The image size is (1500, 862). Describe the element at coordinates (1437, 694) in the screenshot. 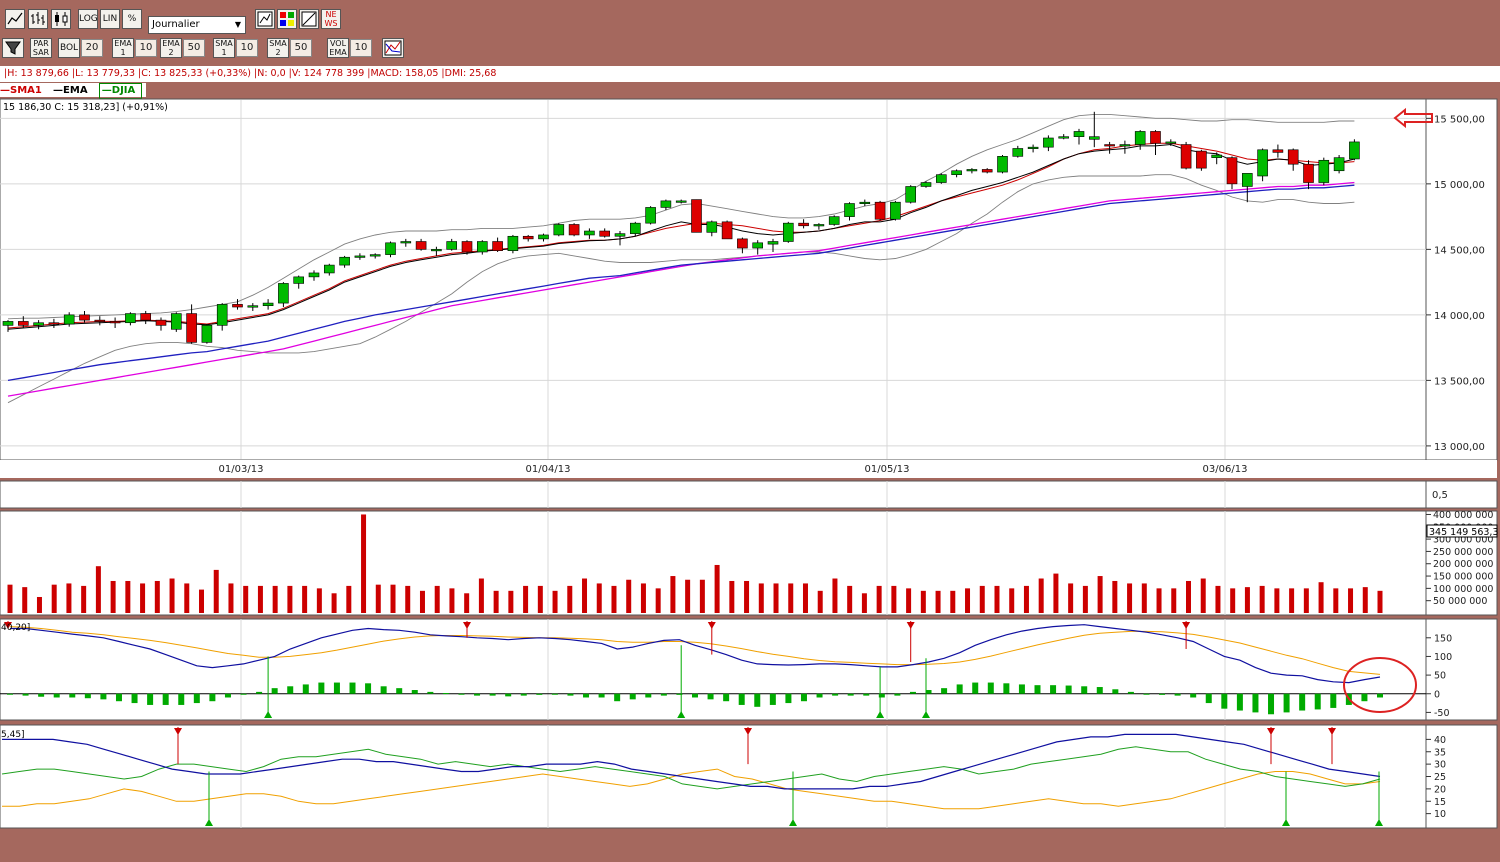

I see `macd-tick-label: 0` at that location.